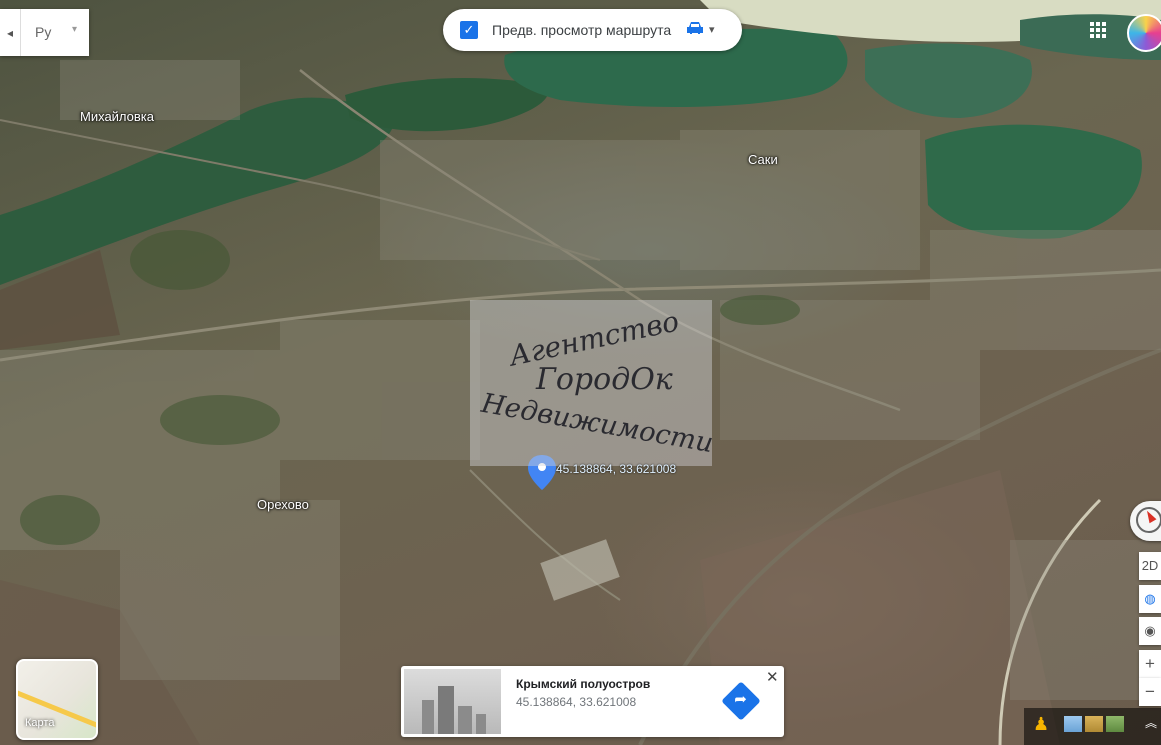 The width and height of the screenshot is (1161, 745). I want to click on route-preview-checkbox: ✓, so click(469, 30).